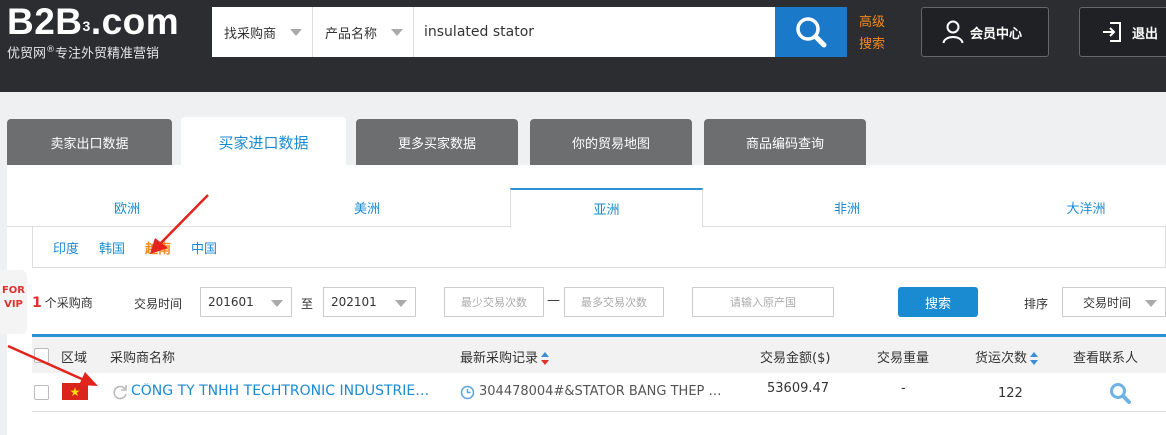  Describe the element at coordinates (467, 392) in the screenshot. I see `clock-icon` at that location.